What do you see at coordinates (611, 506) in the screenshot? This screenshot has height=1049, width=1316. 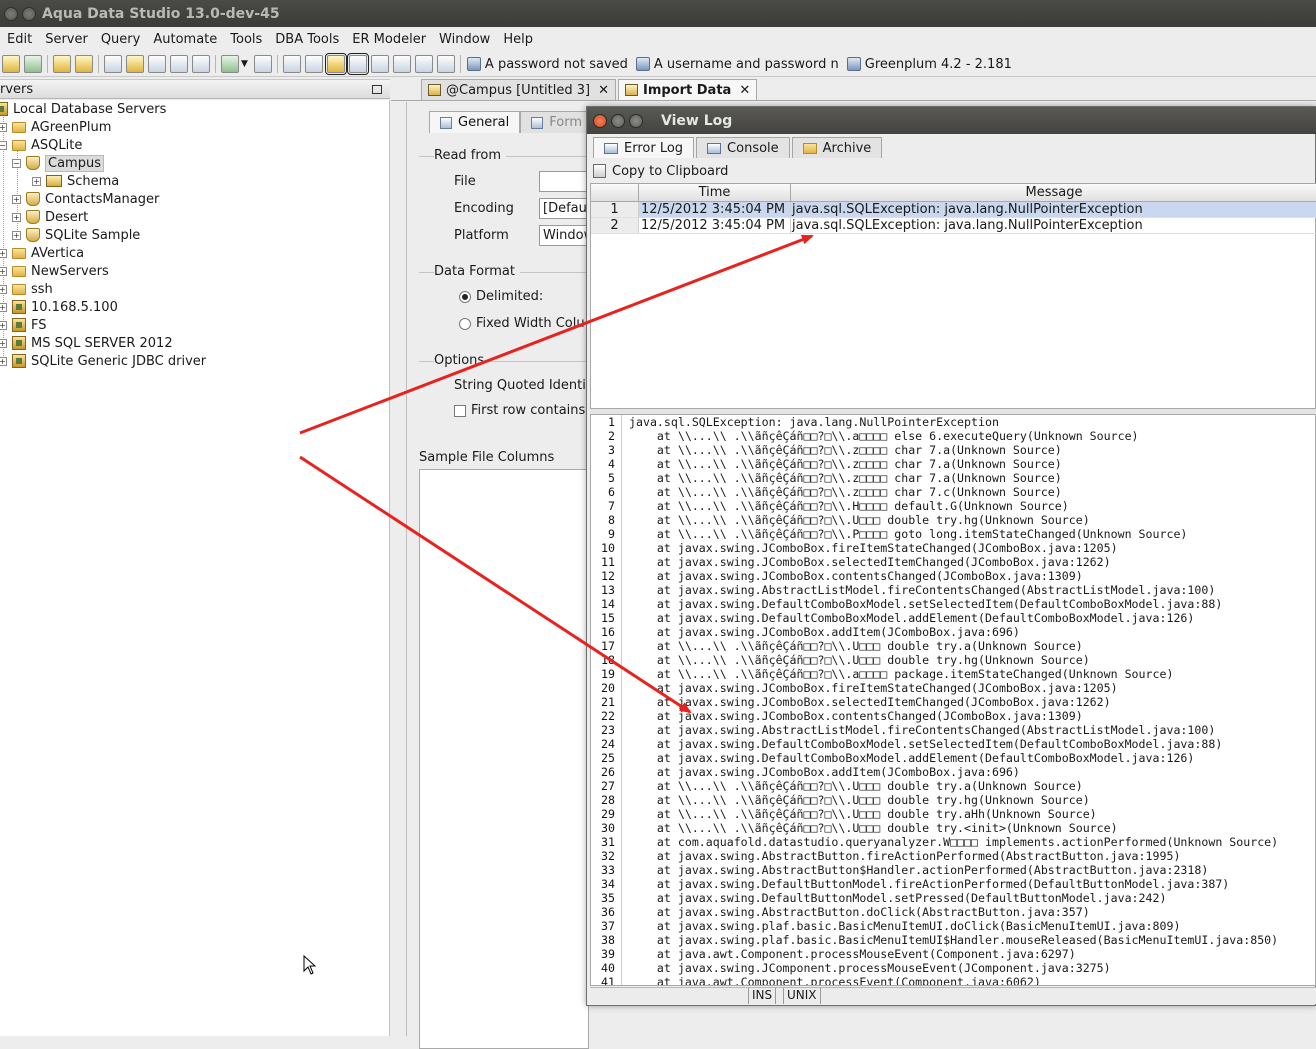 I see `line-number: 7` at bounding box center [611, 506].